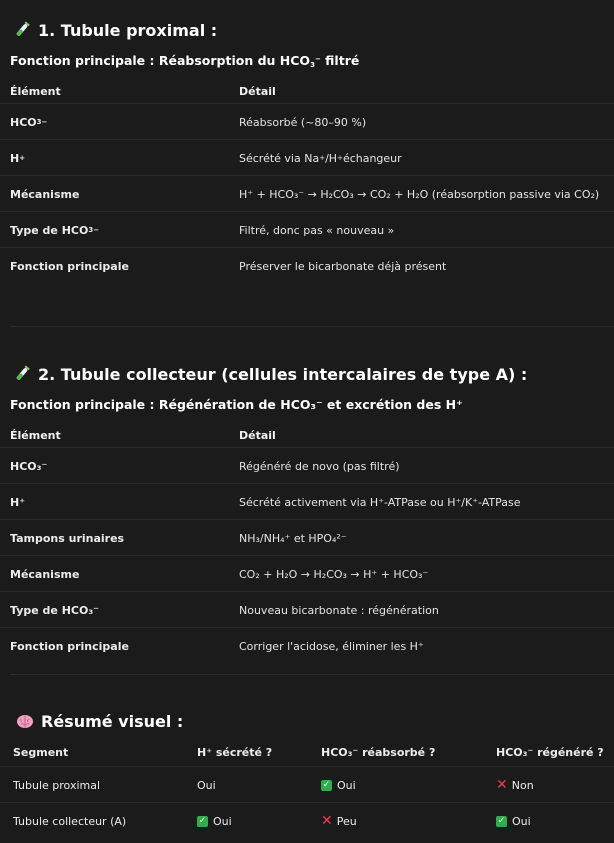 Image resolution: width=614 pixels, height=843 pixels. Describe the element at coordinates (99, 721) in the screenshot. I see `summary-heading: Résumé visuel :` at that location.